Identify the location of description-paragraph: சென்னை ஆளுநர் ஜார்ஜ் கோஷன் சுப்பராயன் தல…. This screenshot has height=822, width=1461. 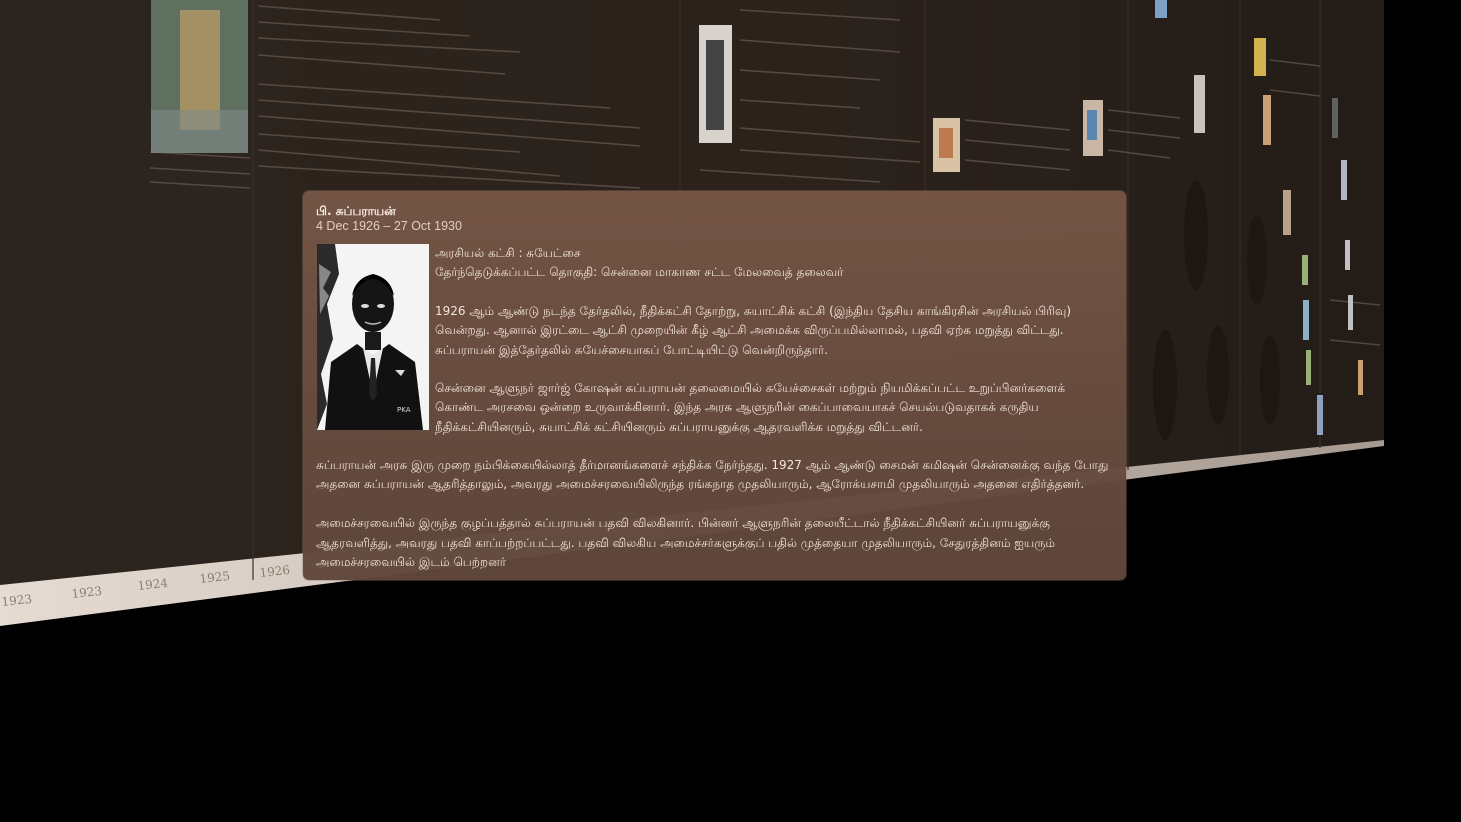
(750, 407).